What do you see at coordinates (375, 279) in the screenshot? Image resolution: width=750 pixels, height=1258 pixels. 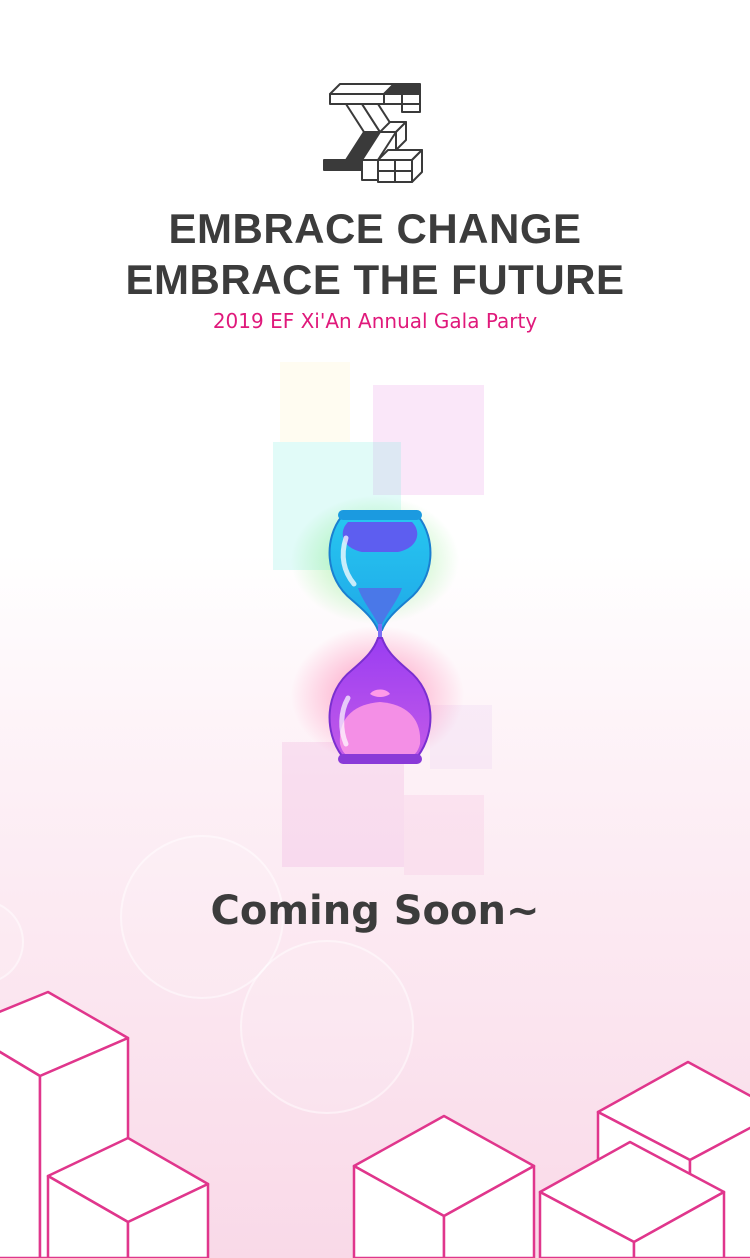 I see `headline-line-2: EMBRACE THE FUTURE` at bounding box center [375, 279].